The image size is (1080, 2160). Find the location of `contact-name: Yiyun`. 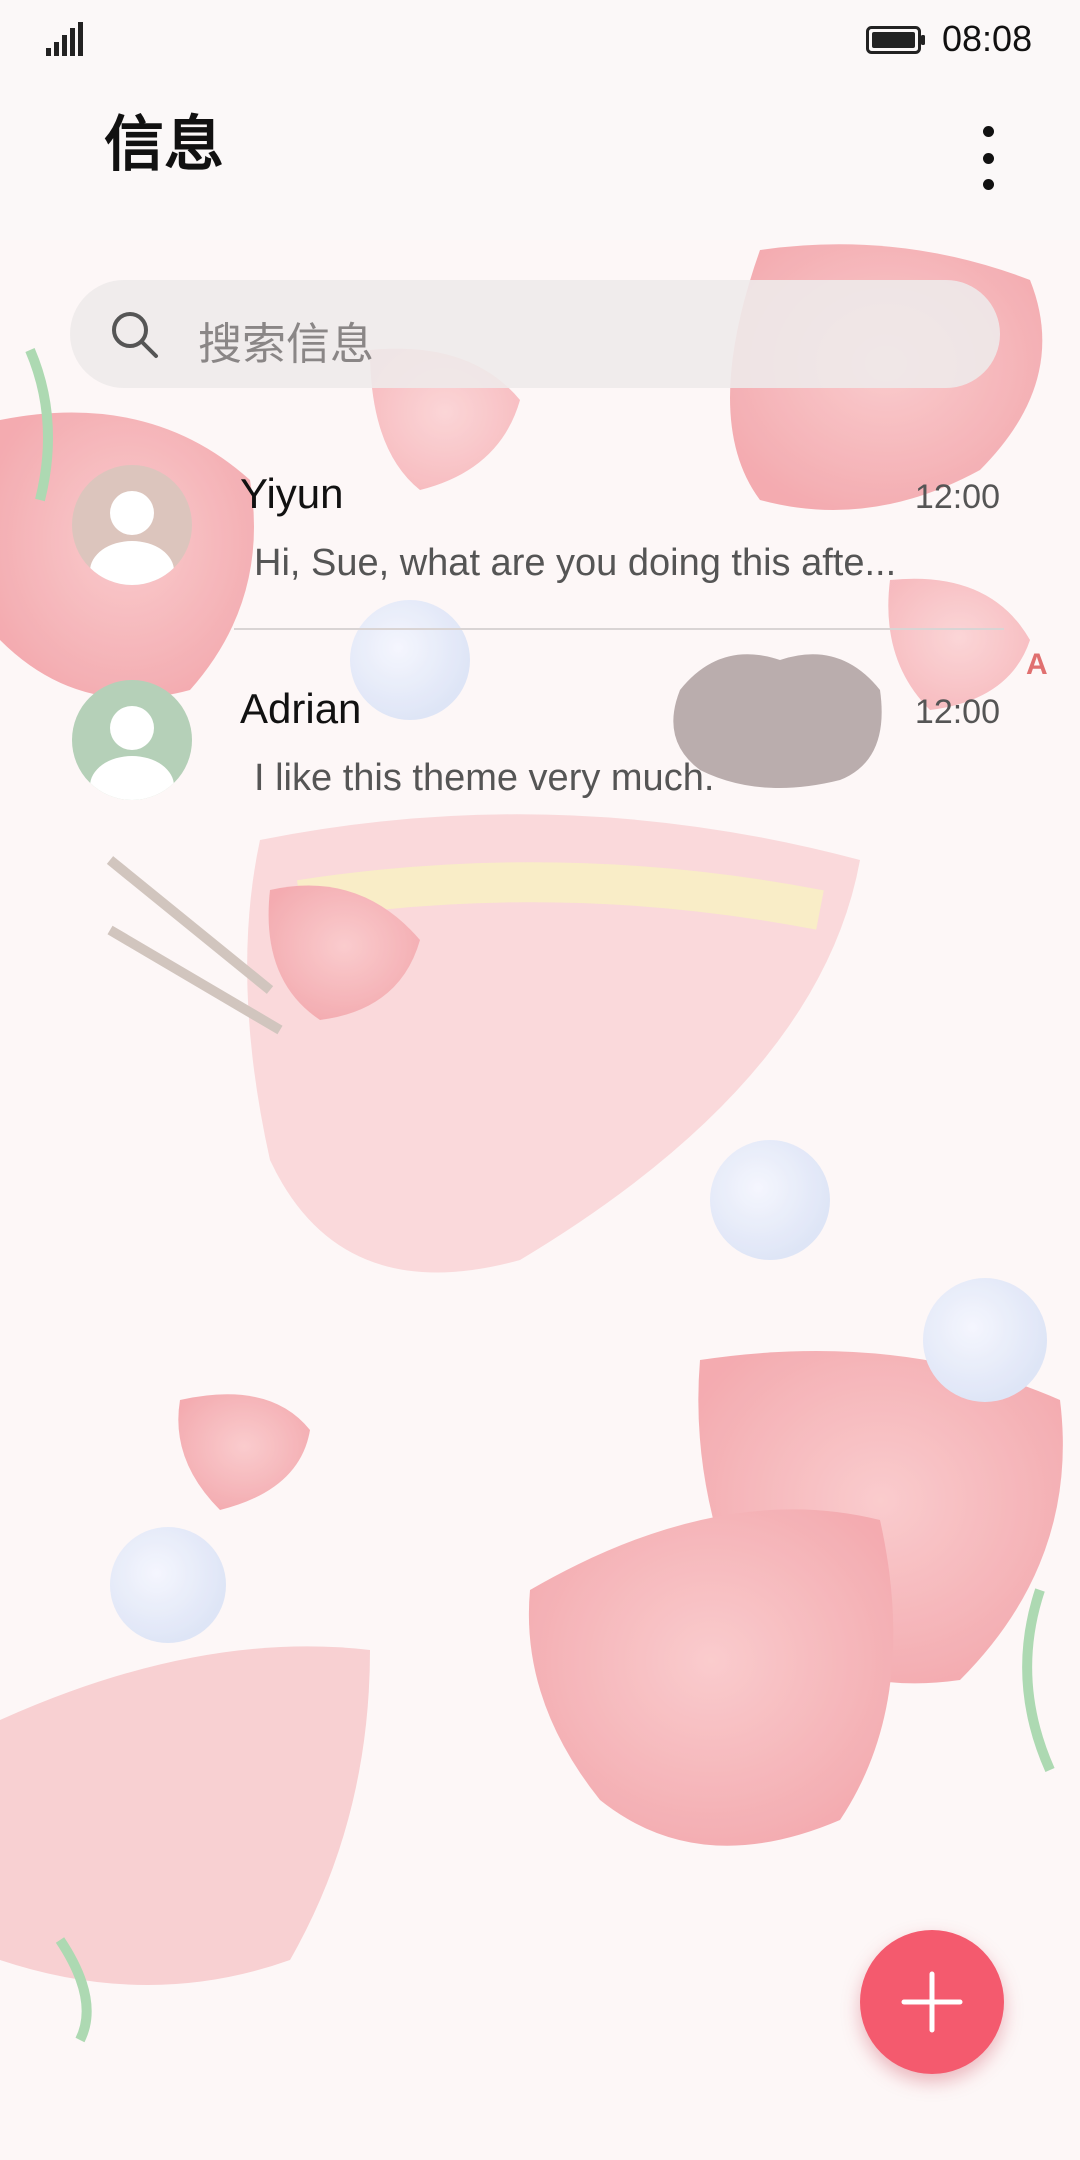

contact-name: Yiyun is located at coordinates (292, 493).